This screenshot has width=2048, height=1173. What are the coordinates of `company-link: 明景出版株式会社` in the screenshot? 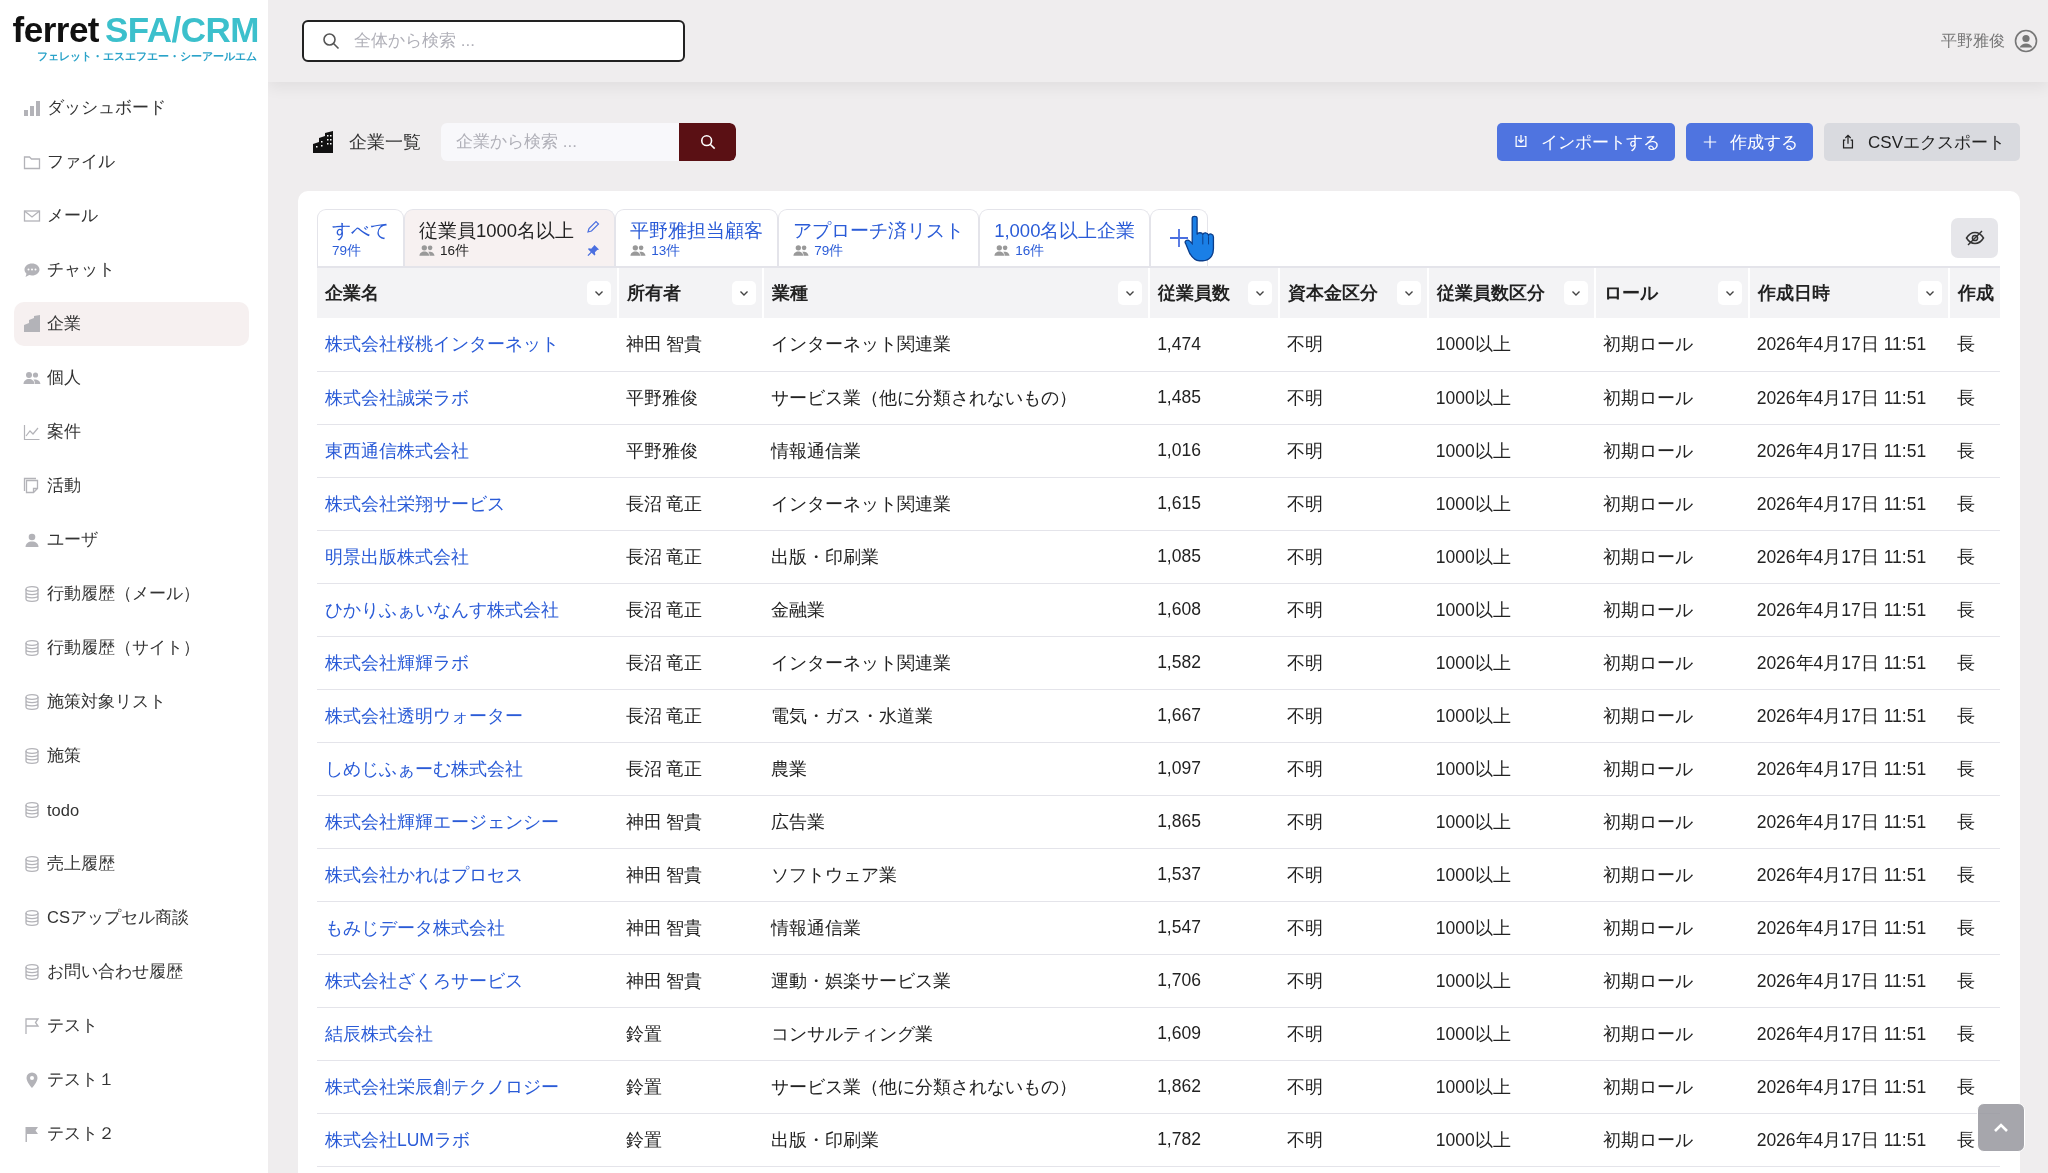 It's located at (467, 556).